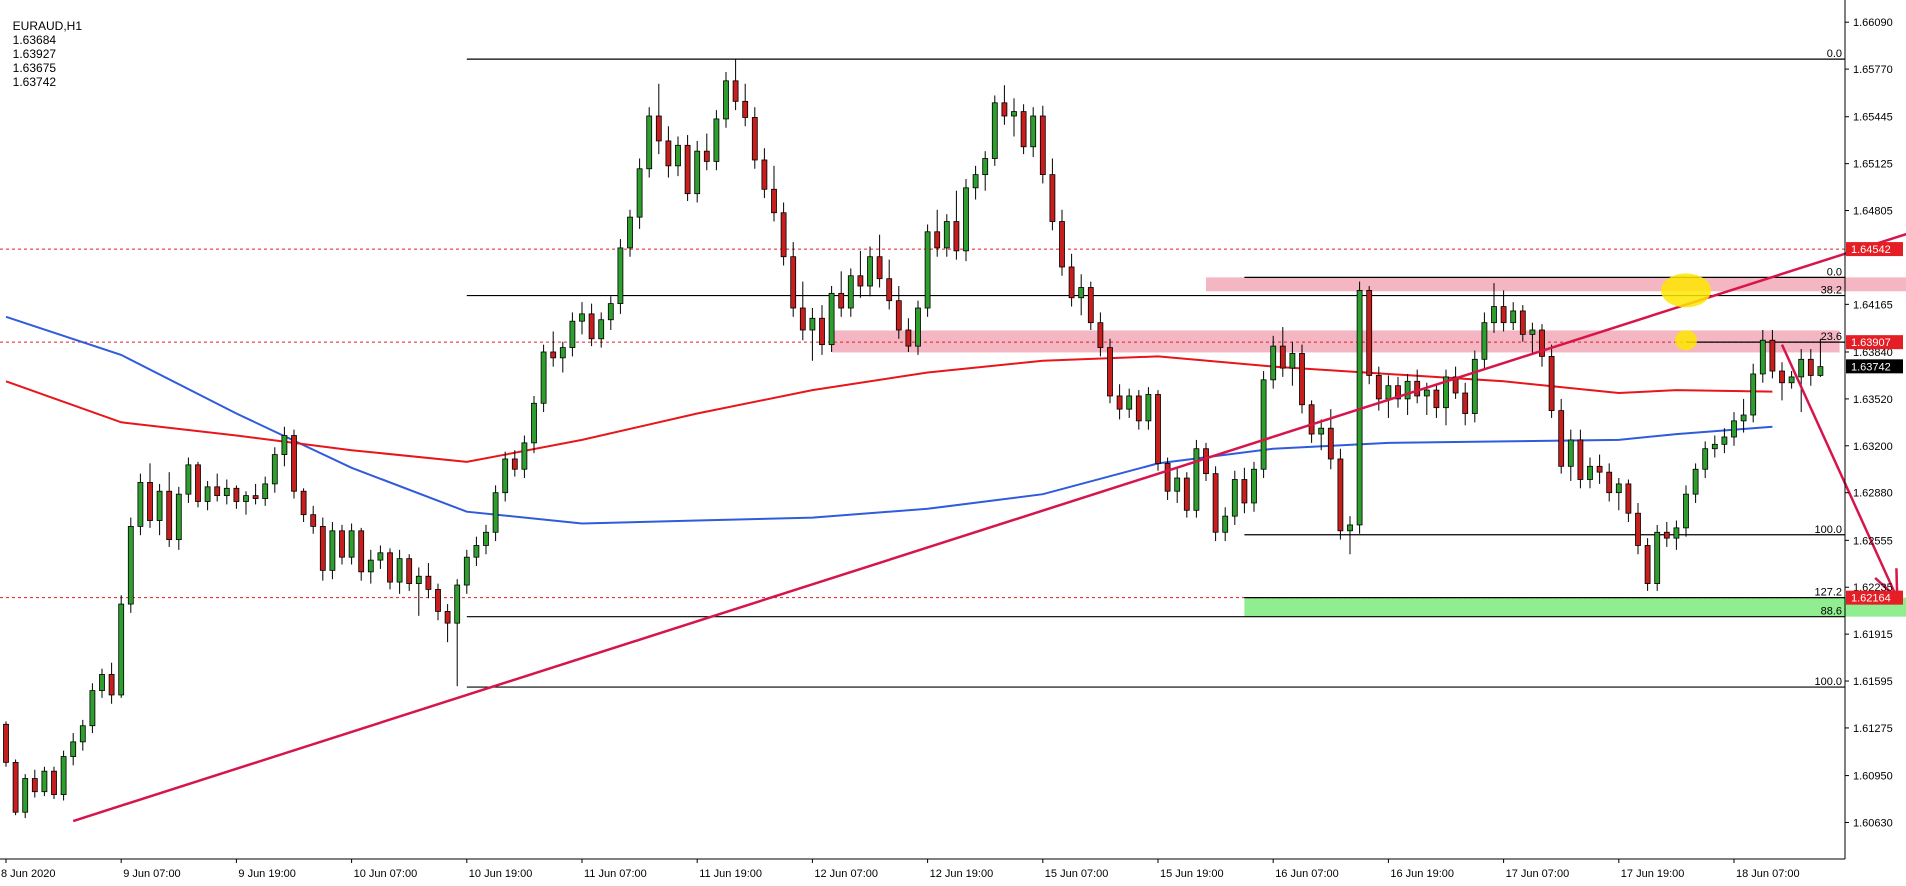 The width and height of the screenshot is (1906, 886). What do you see at coordinates (846, 874) in the screenshot?
I see `time-tick-label: 12 Jun 07:00` at bounding box center [846, 874].